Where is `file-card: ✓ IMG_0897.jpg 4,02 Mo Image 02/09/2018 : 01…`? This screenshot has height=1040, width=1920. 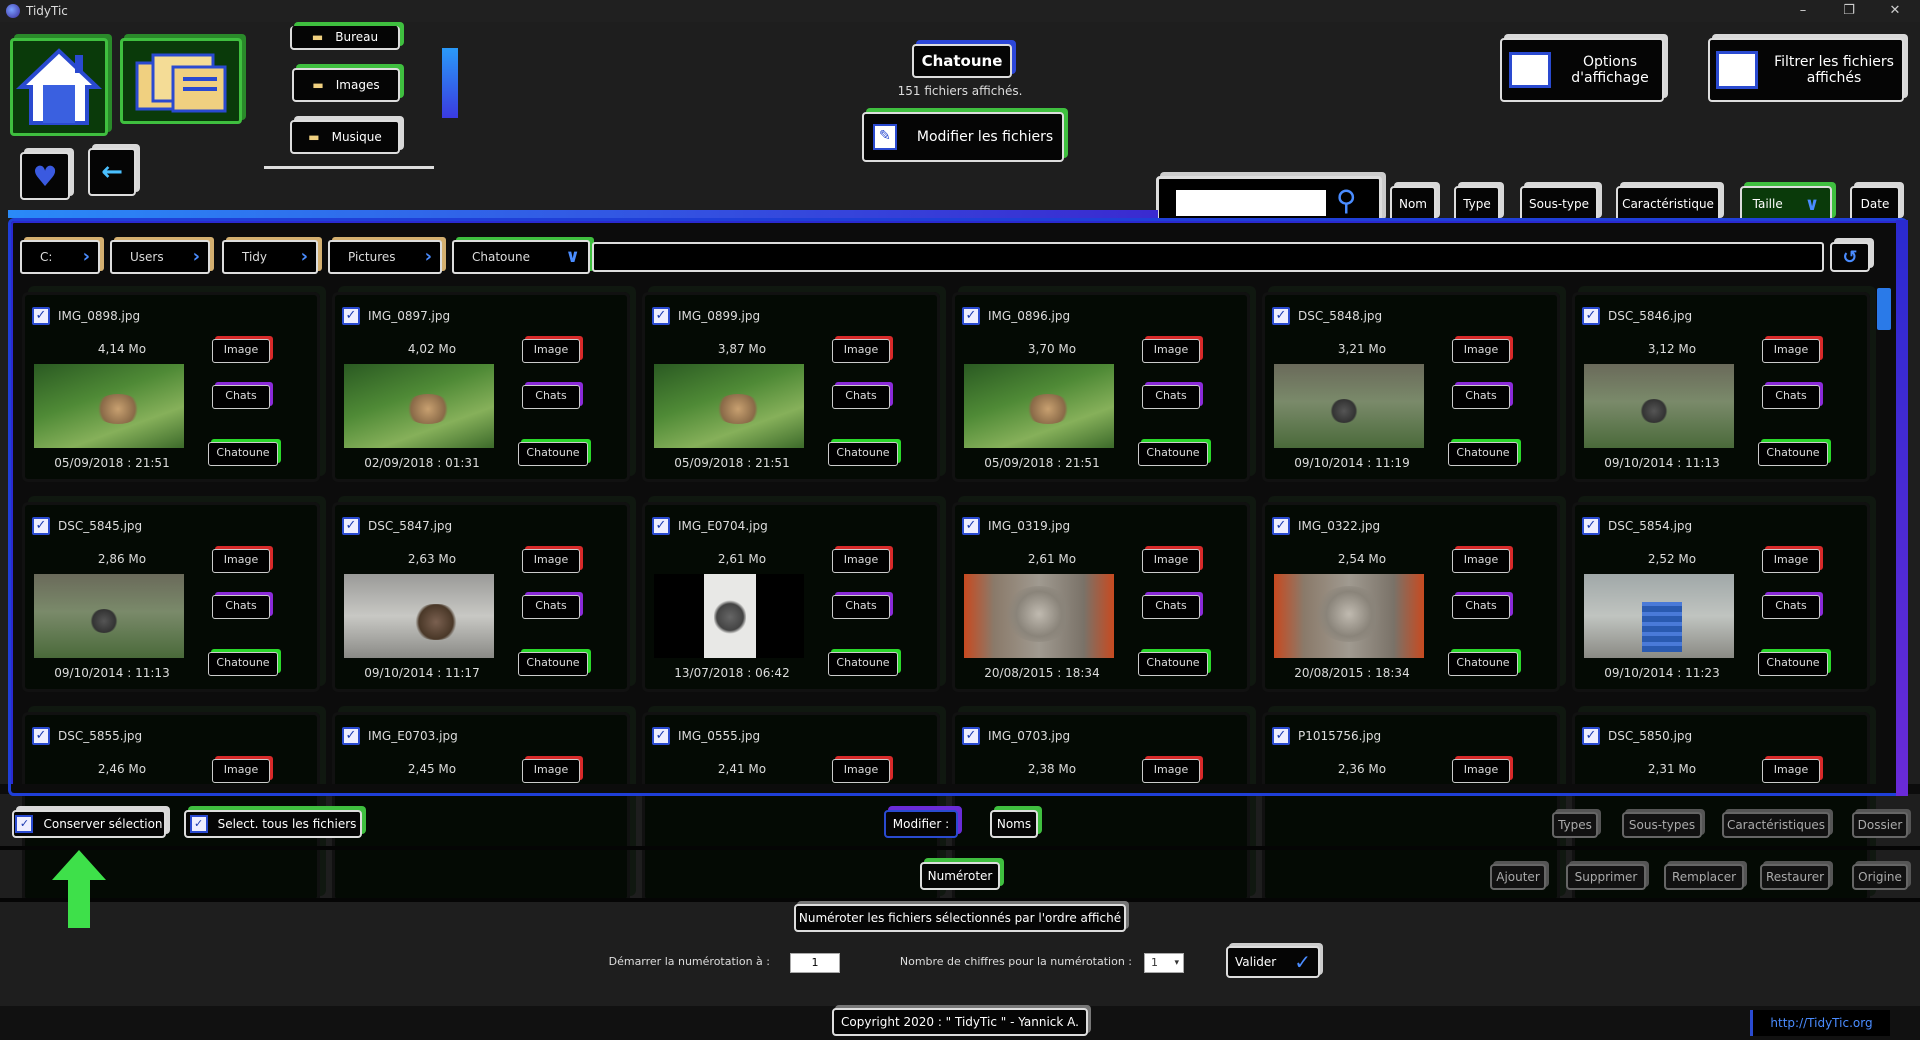
file-card: ✓ IMG_0897.jpg 4,02 Mo Image 02/09/2018 : 01… is located at coordinates (481, 387).